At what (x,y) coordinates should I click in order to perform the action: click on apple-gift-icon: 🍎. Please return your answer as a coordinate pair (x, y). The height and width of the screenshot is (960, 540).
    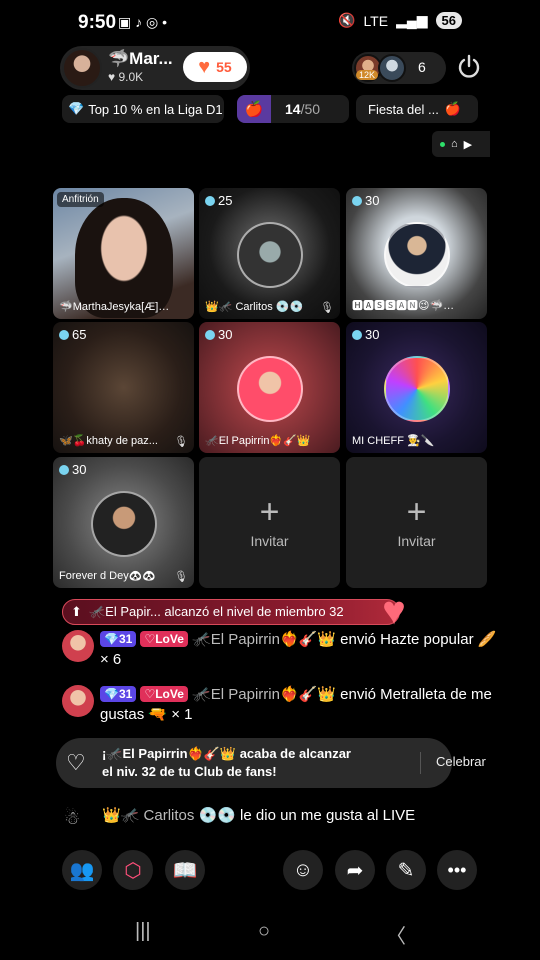
    Looking at the image, I should click on (254, 109).